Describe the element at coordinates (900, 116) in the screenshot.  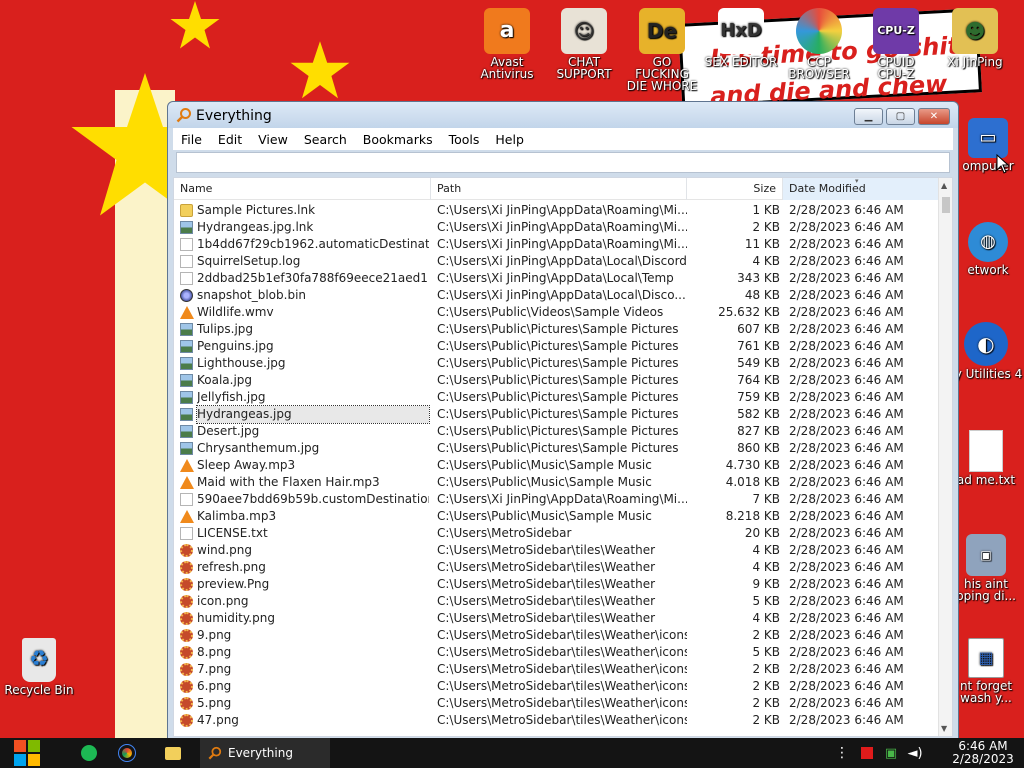
I see `maximize-button: ▢` at that location.